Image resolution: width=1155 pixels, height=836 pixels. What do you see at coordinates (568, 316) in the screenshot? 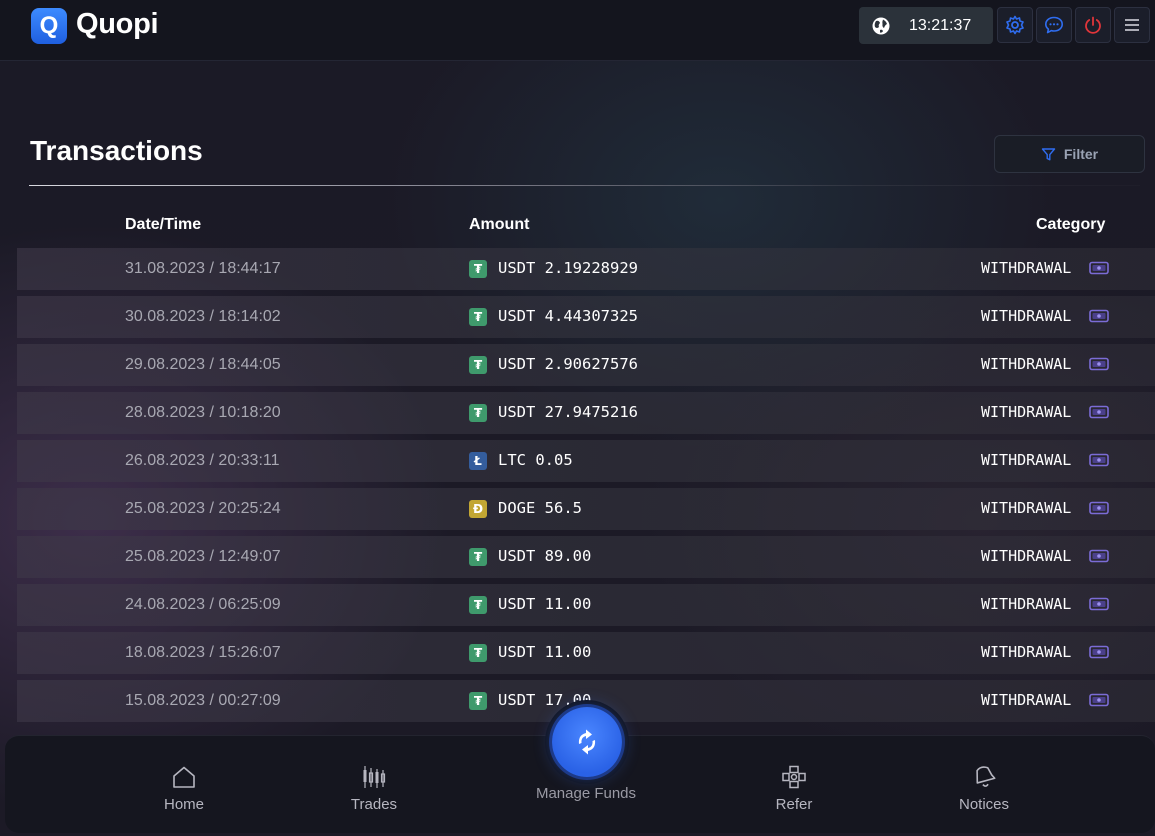
I see `row-amount: USDT 4.44307325` at bounding box center [568, 316].